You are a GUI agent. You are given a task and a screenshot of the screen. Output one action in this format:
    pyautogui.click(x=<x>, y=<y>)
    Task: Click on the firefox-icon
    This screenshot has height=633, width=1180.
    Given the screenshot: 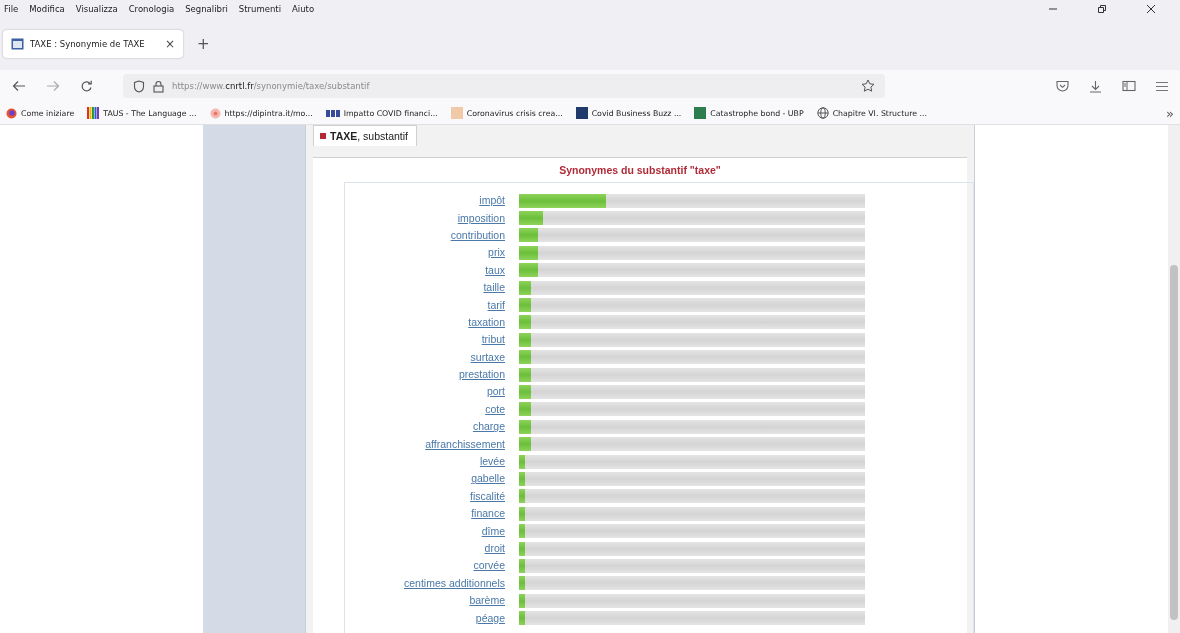 What is the action you would take?
    pyautogui.click(x=11, y=113)
    